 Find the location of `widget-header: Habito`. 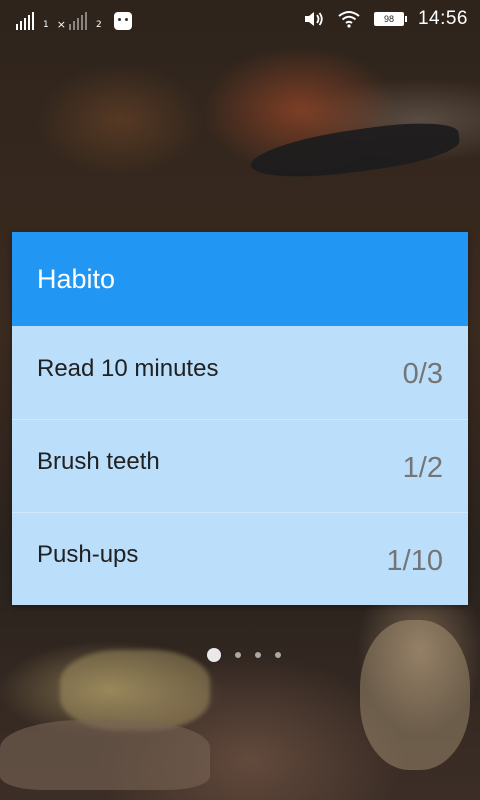

widget-header: Habito is located at coordinates (240, 279).